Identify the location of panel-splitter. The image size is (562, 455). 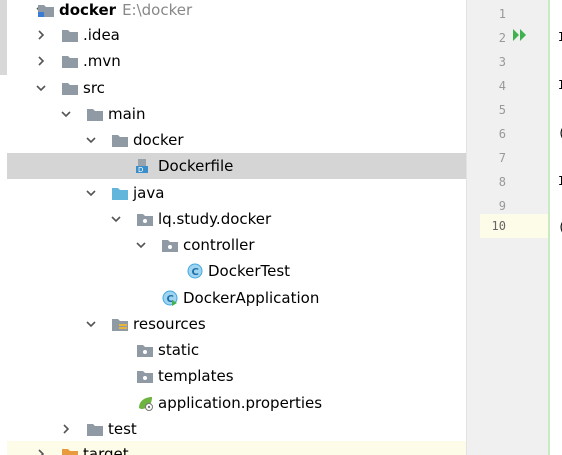
(473, 227).